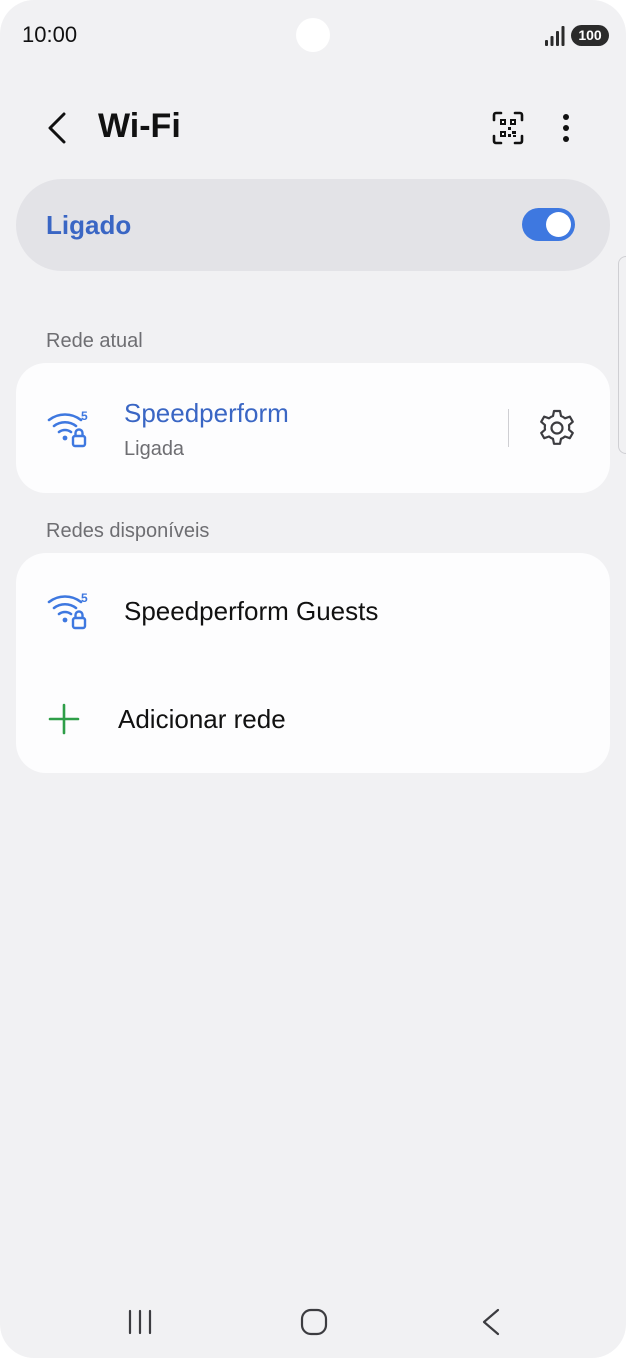 The width and height of the screenshot is (626, 1358). I want to click on current-network-name: Speedperform, so click(206, 413).